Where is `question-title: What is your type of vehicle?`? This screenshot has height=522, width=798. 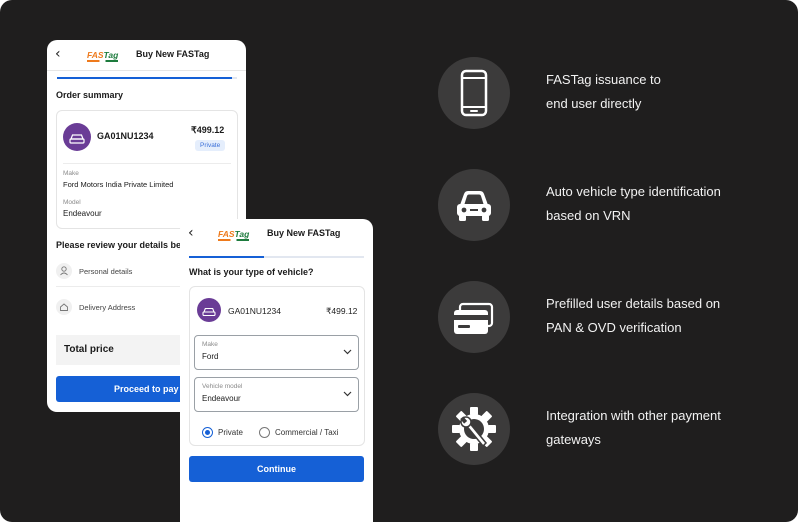
question-title: What is your type of vehicle? is located at coordinates (251, 272).